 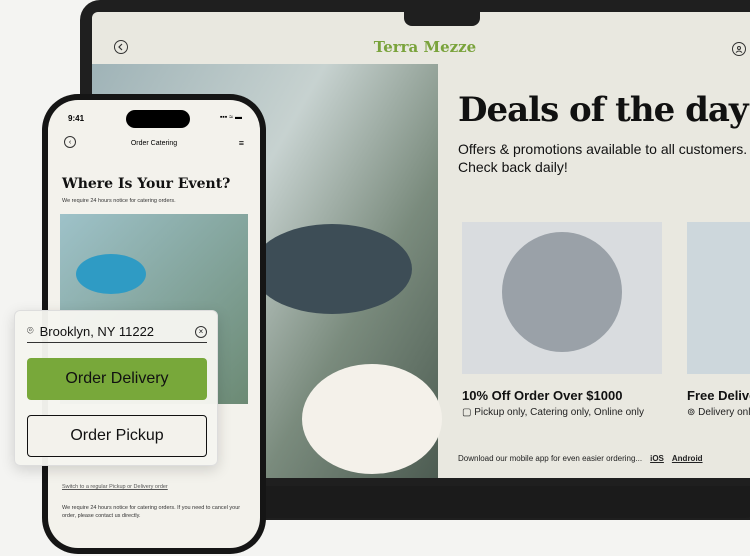 What do you see at coordinates (718, 412) in the screenshot?
I see `deal-card-meta: ⊚ Delivery only` at bounding box center [718, 412].